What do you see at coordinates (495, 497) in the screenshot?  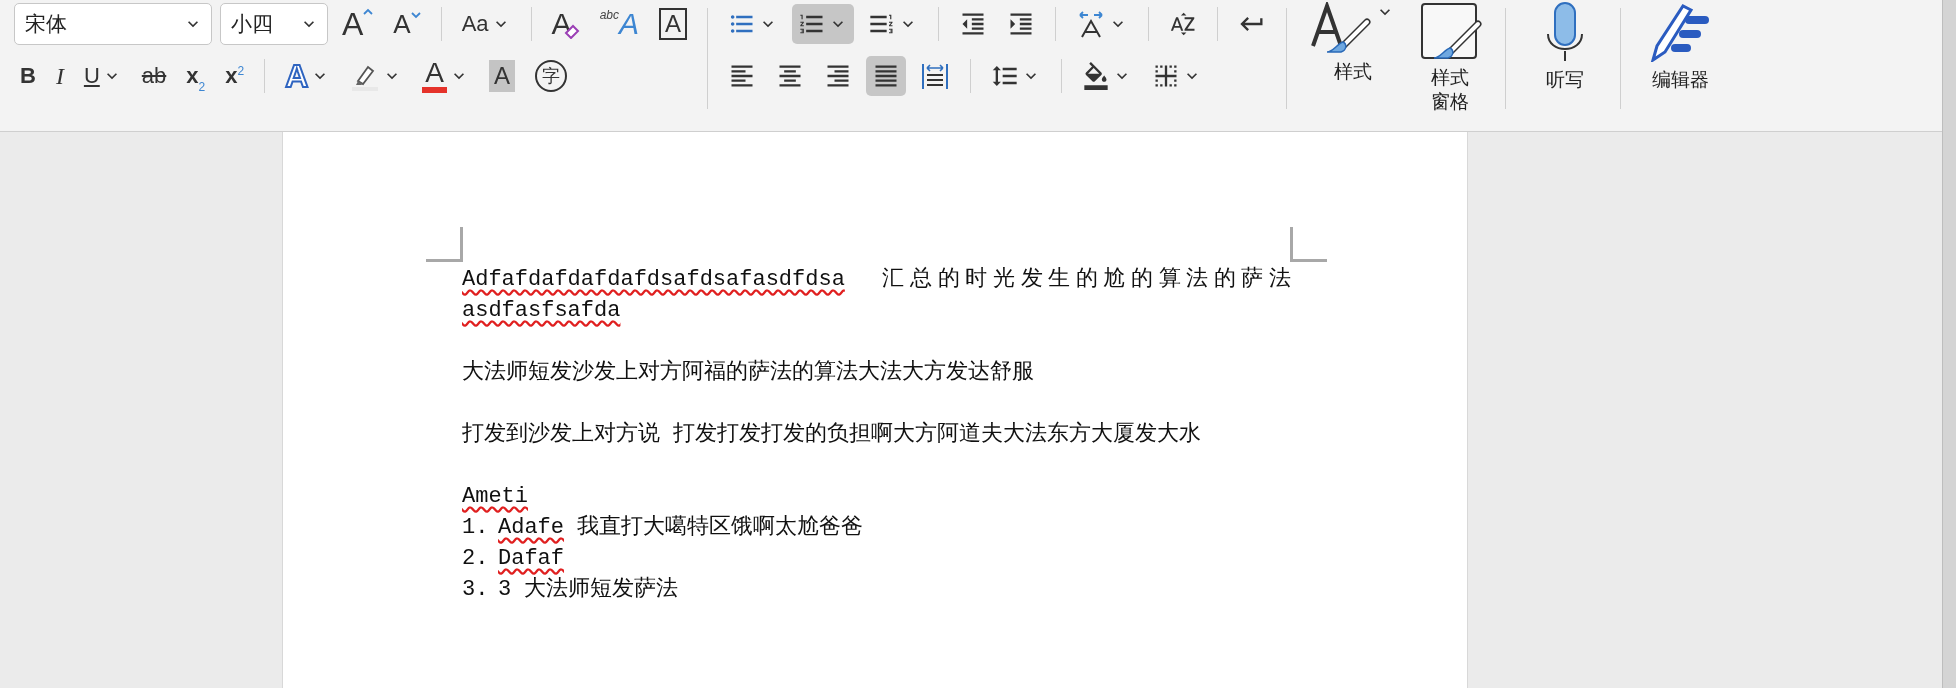 I see `list-heading: Ameti` at bounding box center [495, 497].